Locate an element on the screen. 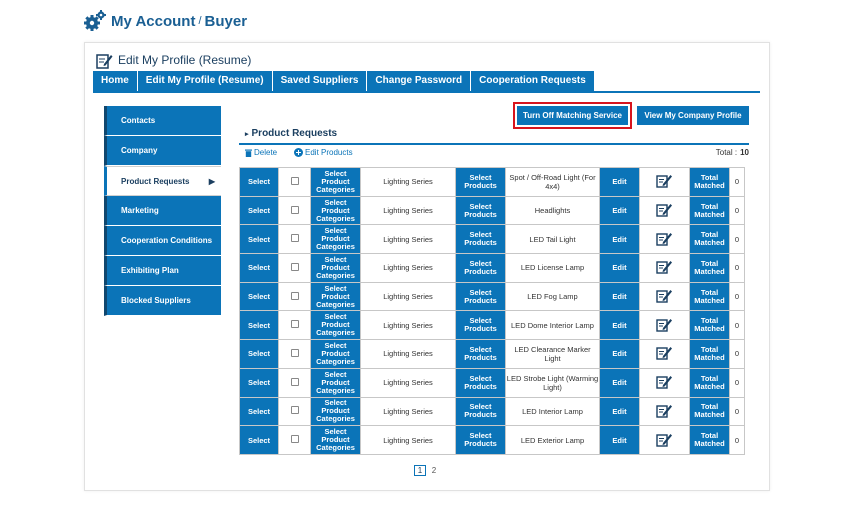  page-2-button: 2 is located at coordinates (434, 470).